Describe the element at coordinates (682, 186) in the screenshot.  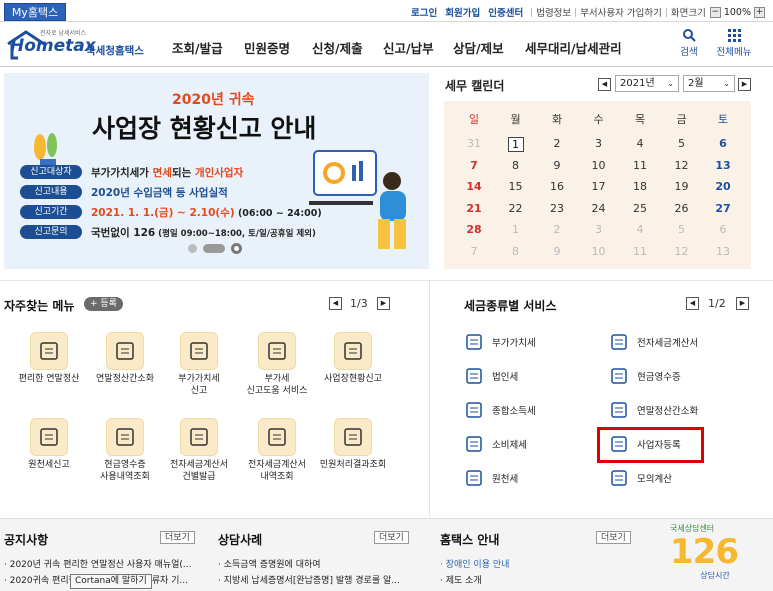
I see `calendar-day: 19` at that location.